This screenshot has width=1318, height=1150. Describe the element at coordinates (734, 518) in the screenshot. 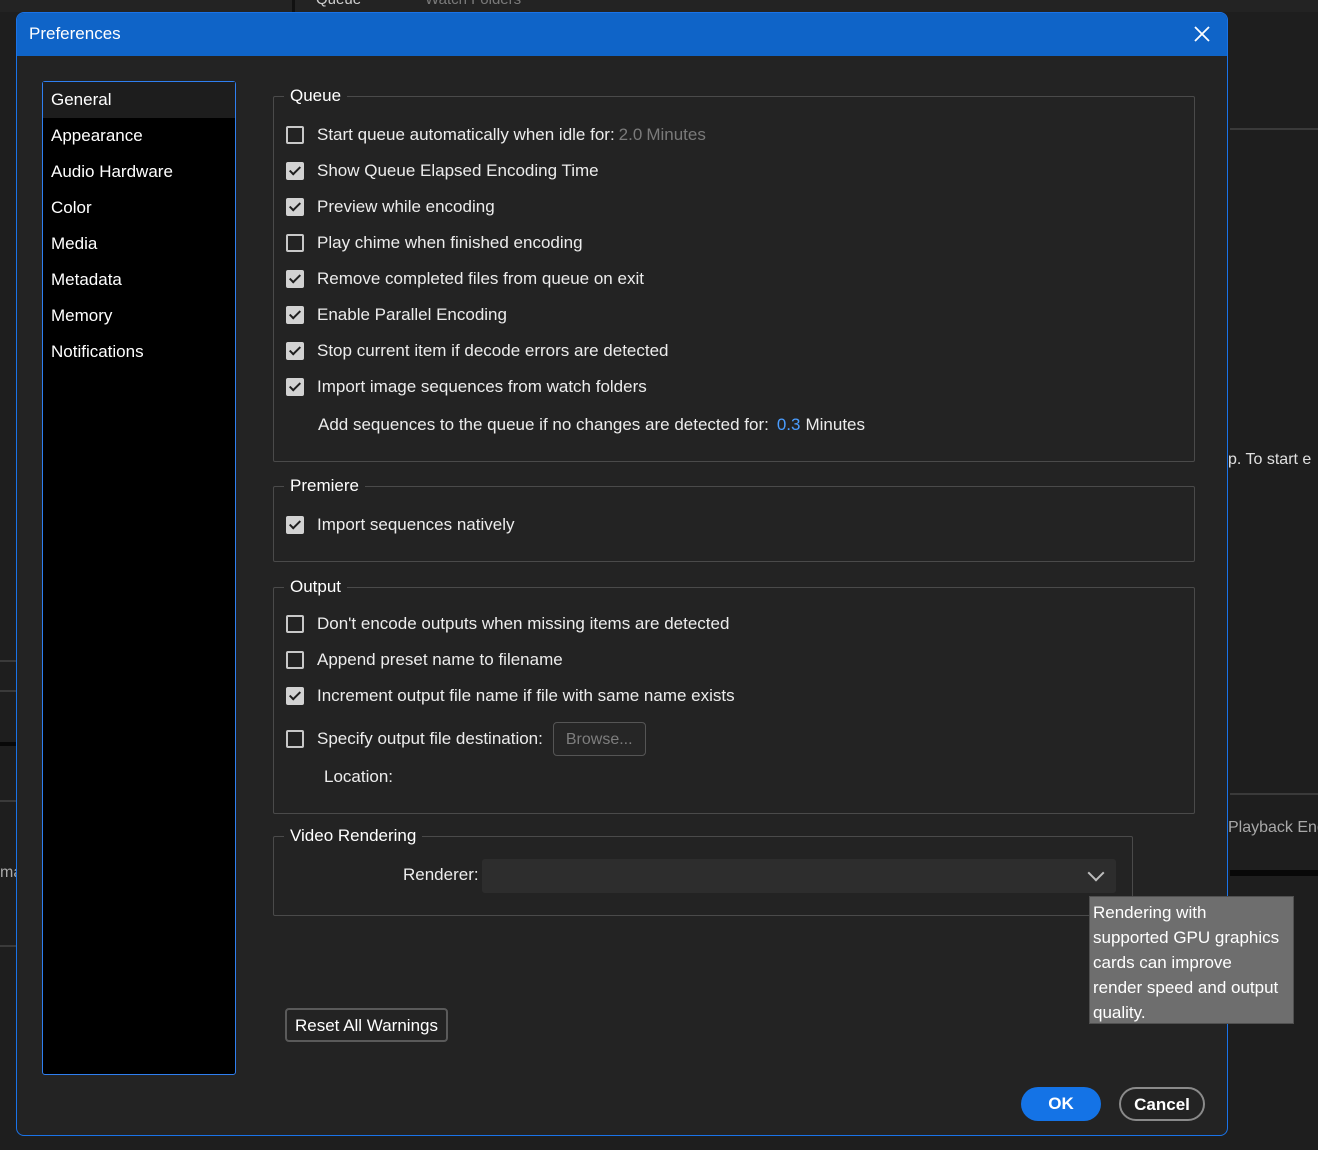

I see `premiere-group: Premiere Import sequences natively` at that location.